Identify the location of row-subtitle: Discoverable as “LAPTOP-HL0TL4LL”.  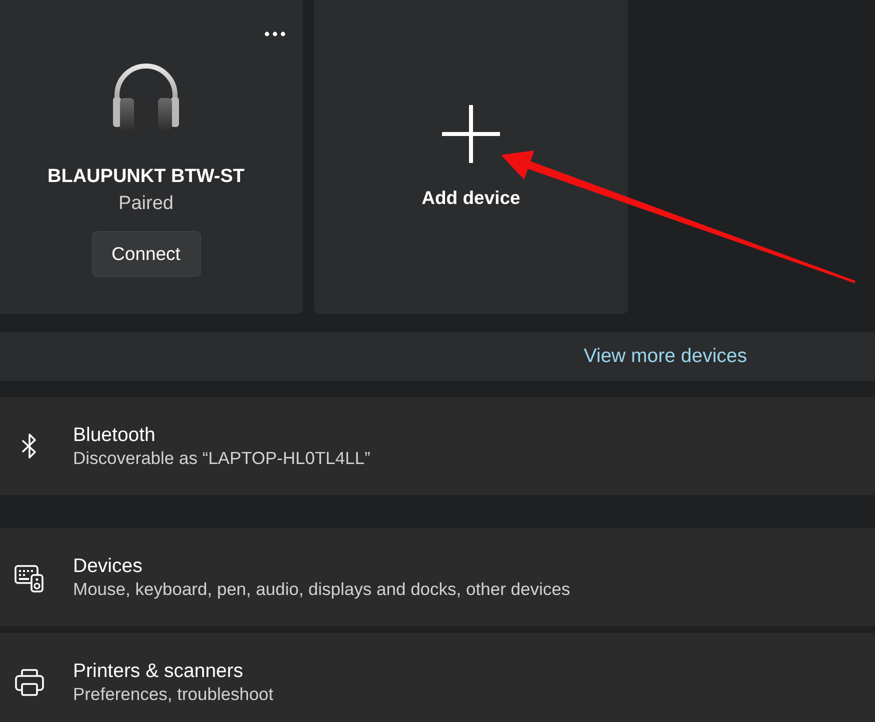
(221, 457).